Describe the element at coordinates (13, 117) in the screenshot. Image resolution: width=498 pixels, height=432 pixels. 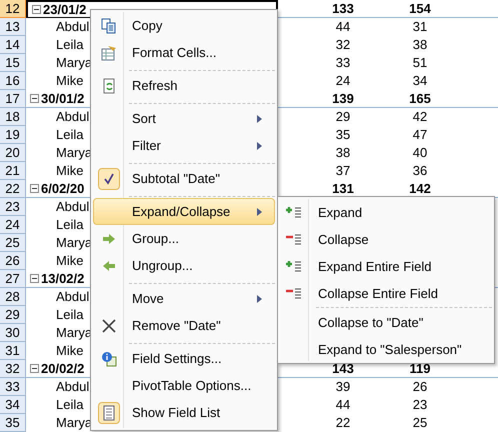
I see `row-number: 18` at that location.